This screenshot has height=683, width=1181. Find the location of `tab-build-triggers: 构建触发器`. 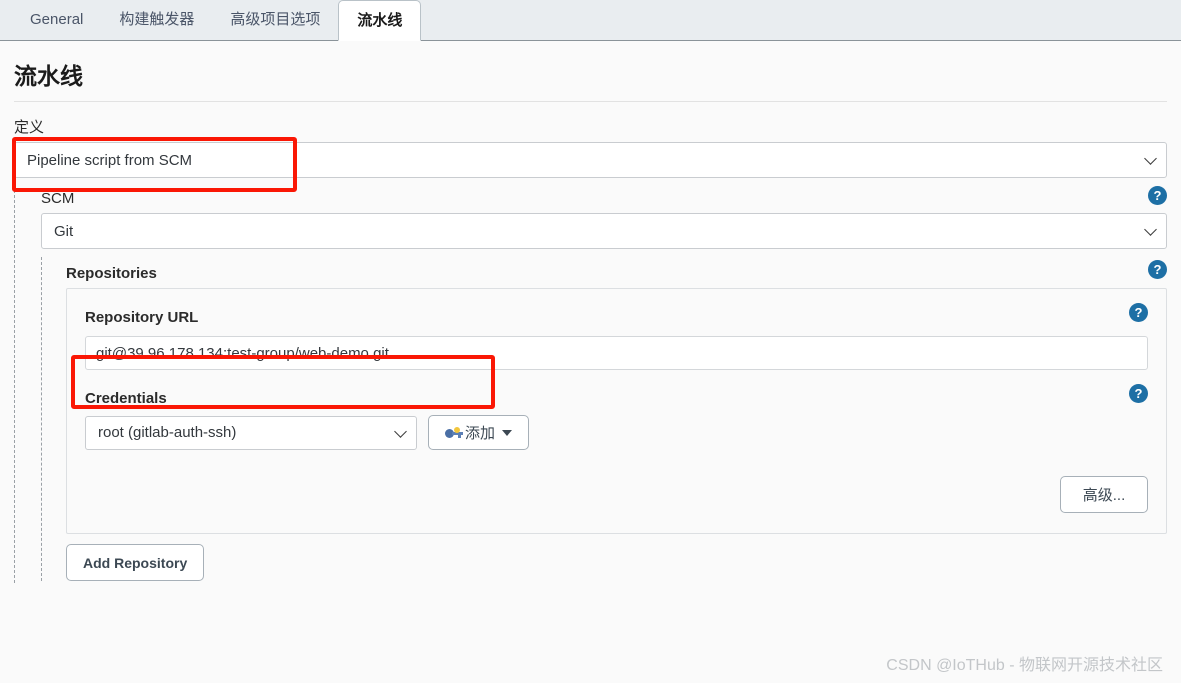

tab-build-triggers: 构建触发器 is located at coordinates (156, 20).